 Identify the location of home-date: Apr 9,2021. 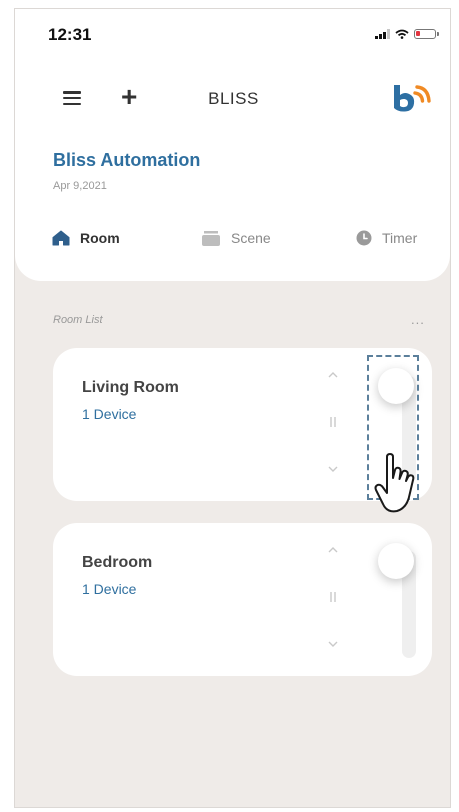
(80, 186).